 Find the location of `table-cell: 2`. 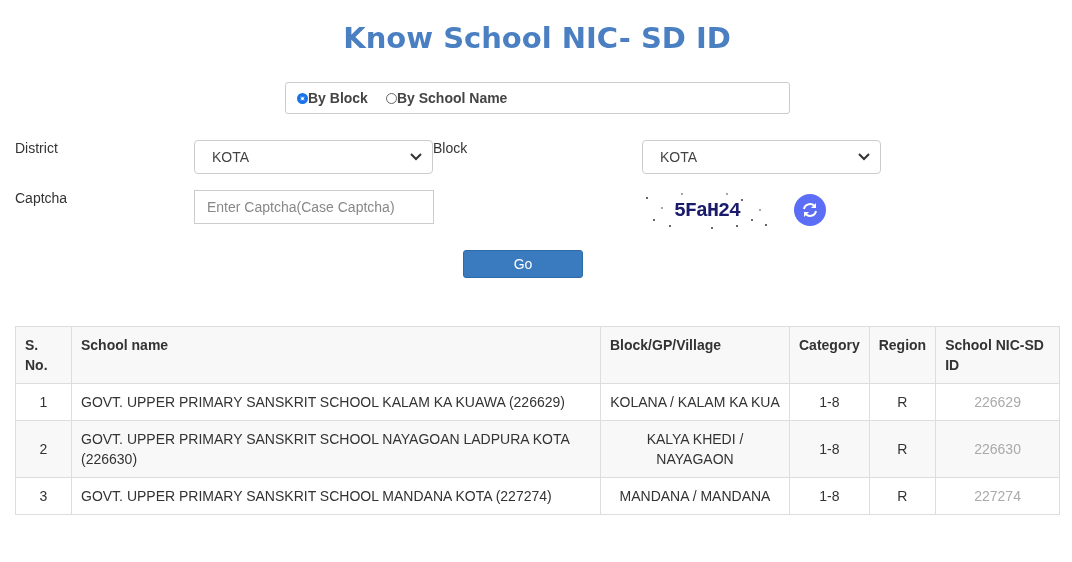

table-cell: 2 is located at coordinates (43, 449).